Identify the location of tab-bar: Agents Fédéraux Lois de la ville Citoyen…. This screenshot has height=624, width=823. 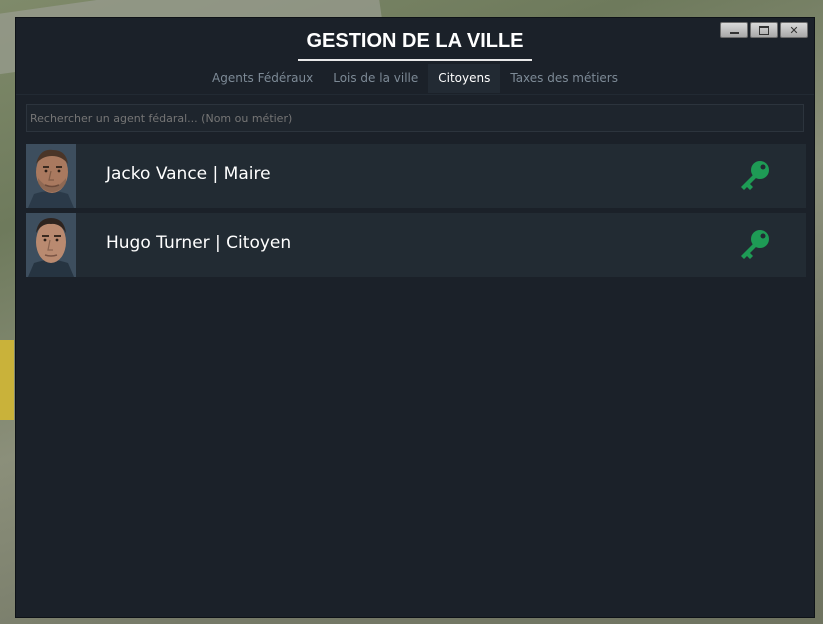
(415, 78).